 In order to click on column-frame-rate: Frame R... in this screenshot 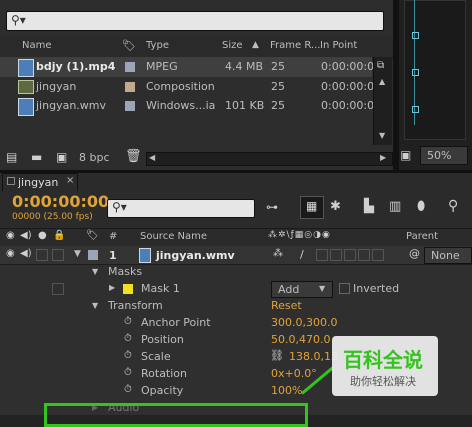, I will do `click(295, 45)`.